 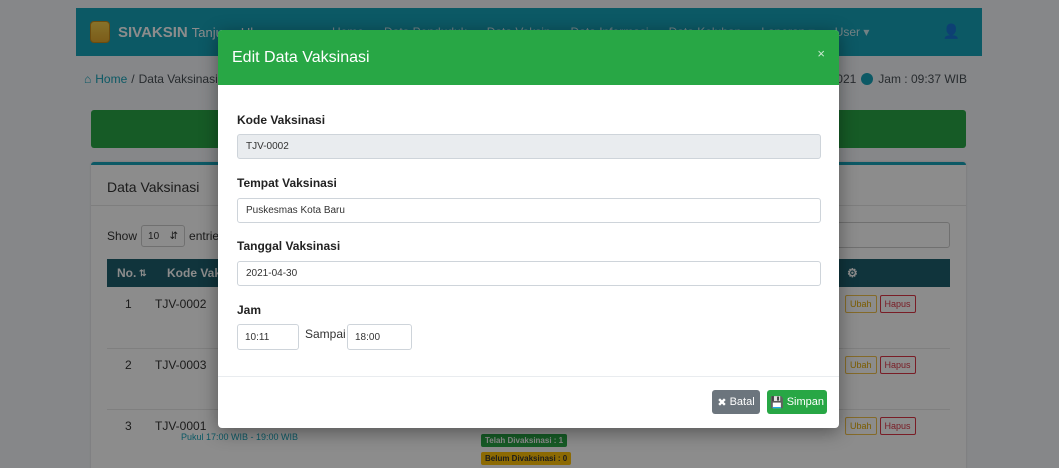 What do you see at coordinates (529, 273) in the screenshot?
I see `tanggal-vaksinasi-field: 2021-04-30` at bounding box center [529, 273].